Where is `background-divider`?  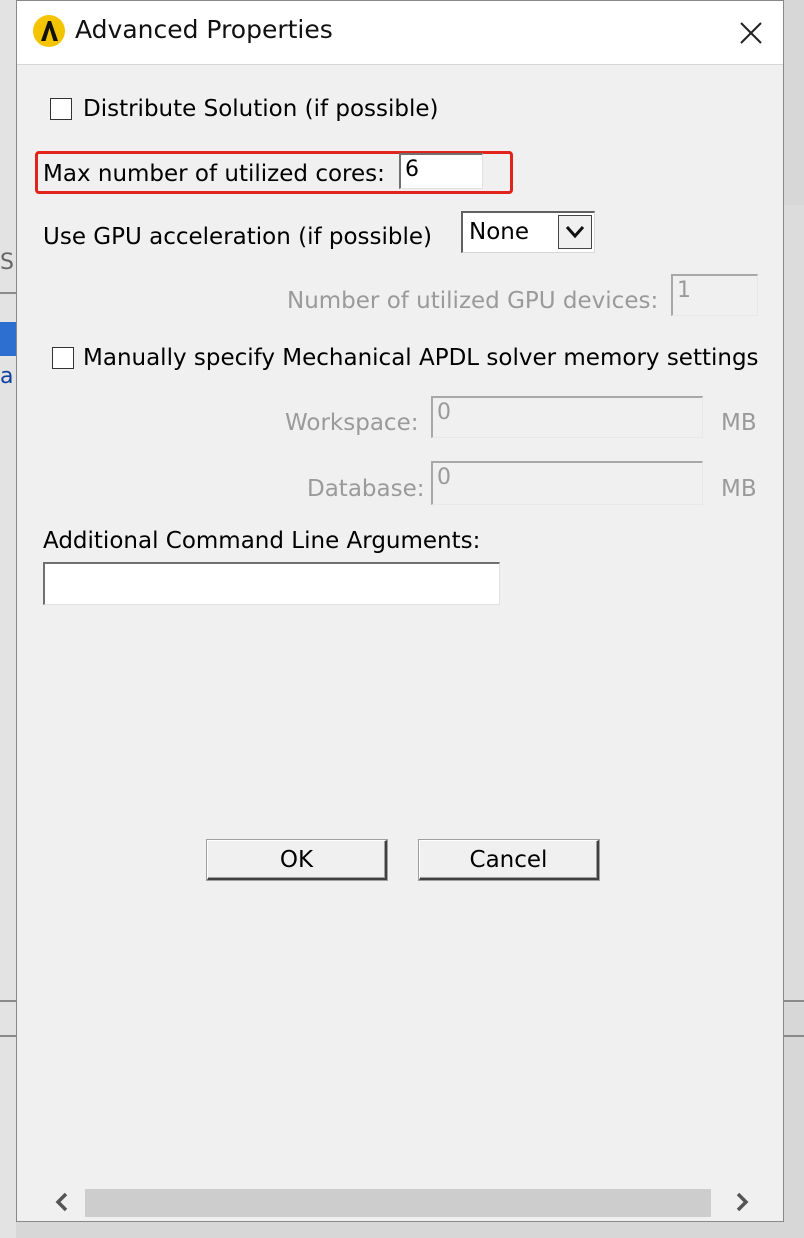 background-divider is located at coordinates (8, 293).